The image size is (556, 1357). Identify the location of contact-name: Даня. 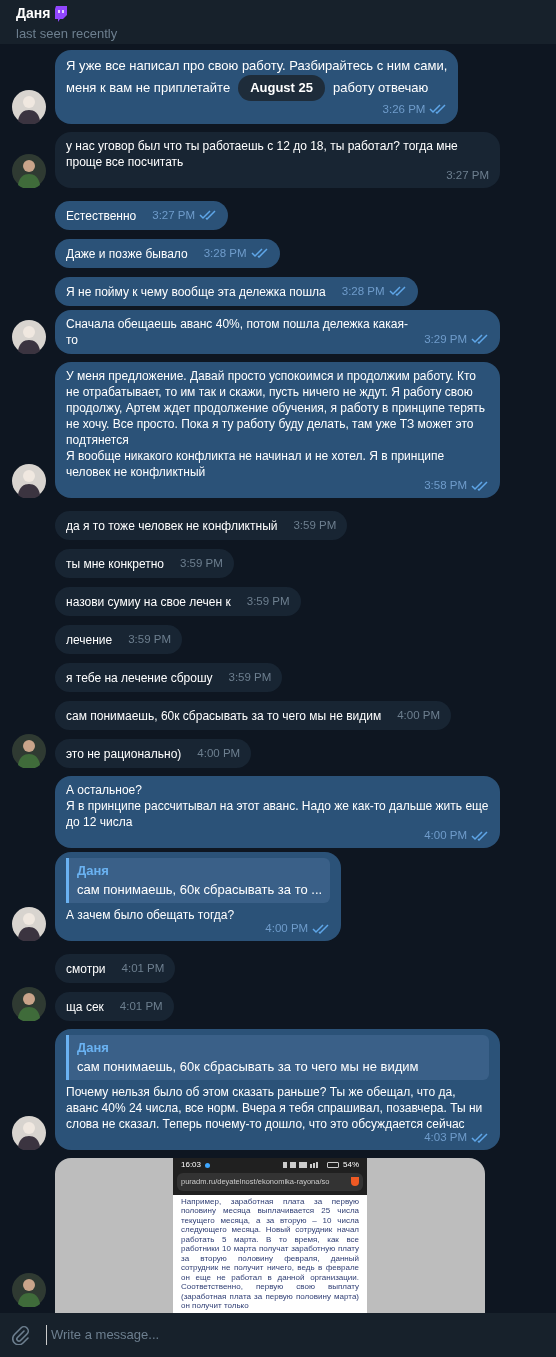
(33, 13).